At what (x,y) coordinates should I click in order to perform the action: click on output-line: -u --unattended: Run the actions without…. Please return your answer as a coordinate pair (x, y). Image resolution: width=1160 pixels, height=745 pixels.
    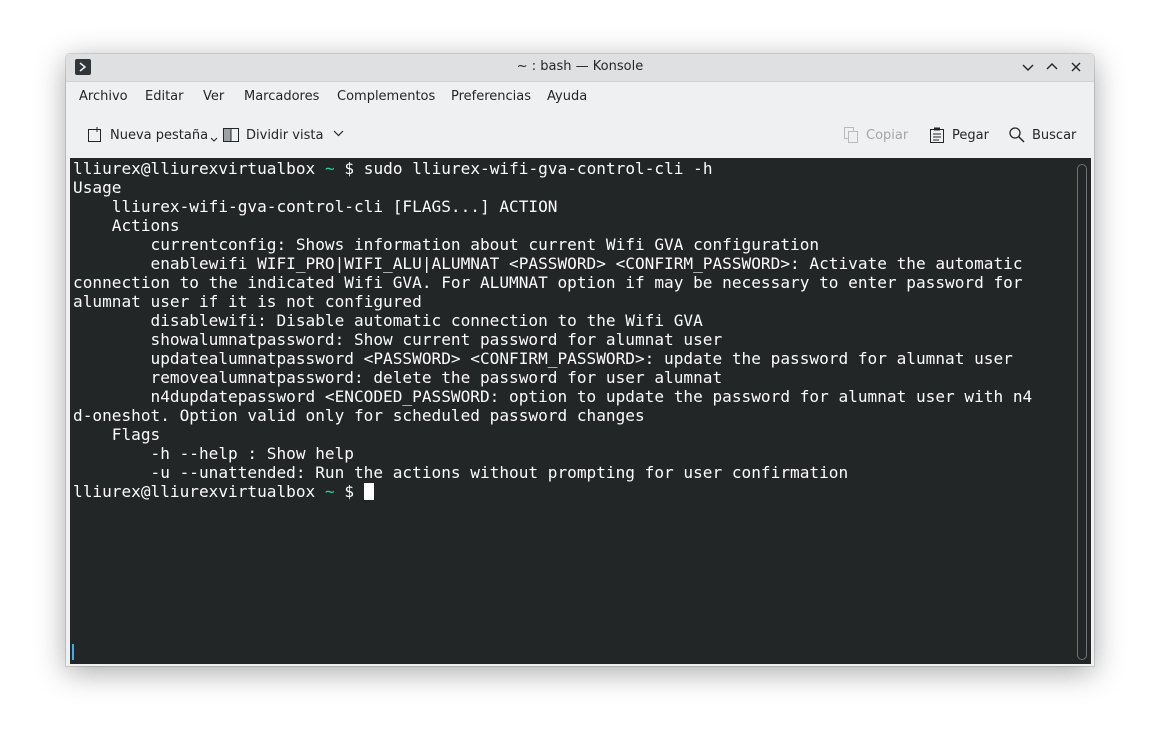
    Looking at the image, I should click on (461, 472).